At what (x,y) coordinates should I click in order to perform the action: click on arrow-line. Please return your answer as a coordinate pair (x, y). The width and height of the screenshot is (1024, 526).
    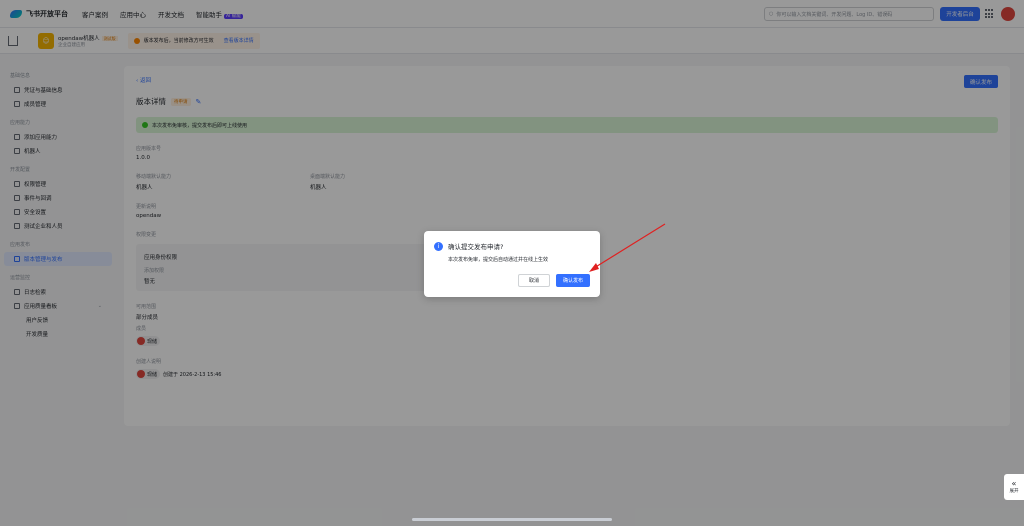
    Looking at the image, I should click on (629, 246).